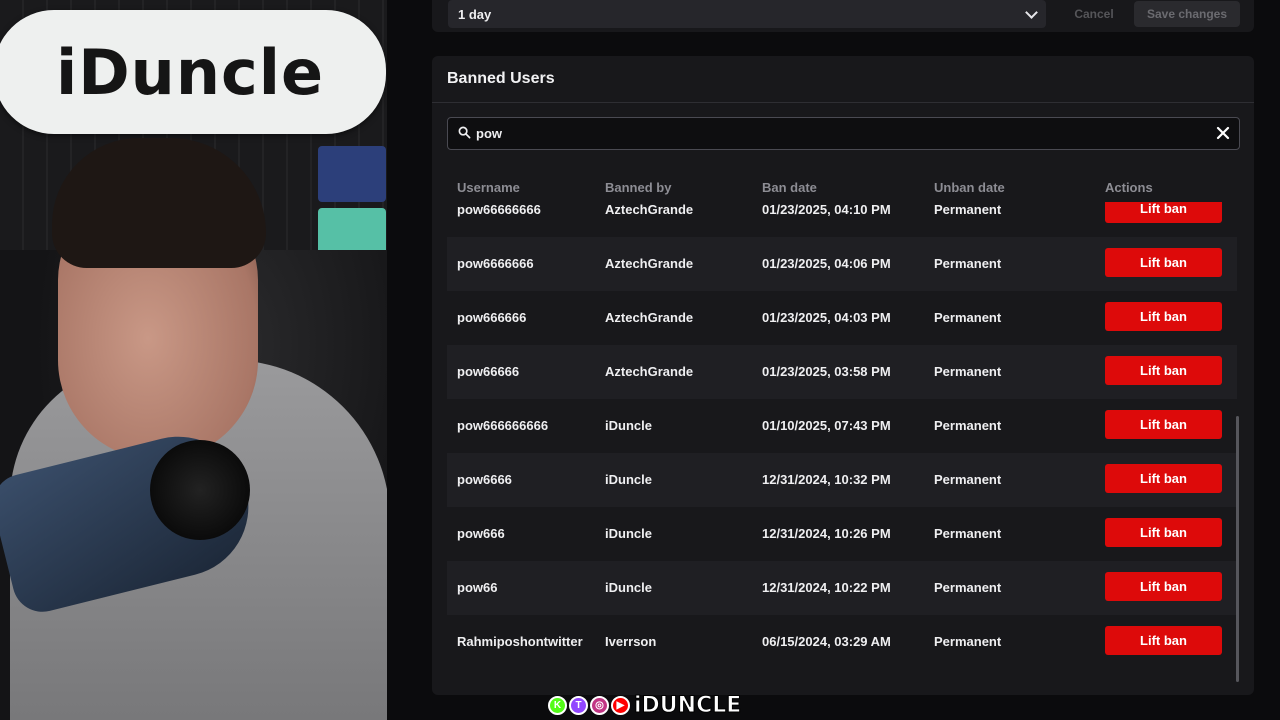  I want to click on row-username: Rahmiposhontwitter, so click(520, 641).